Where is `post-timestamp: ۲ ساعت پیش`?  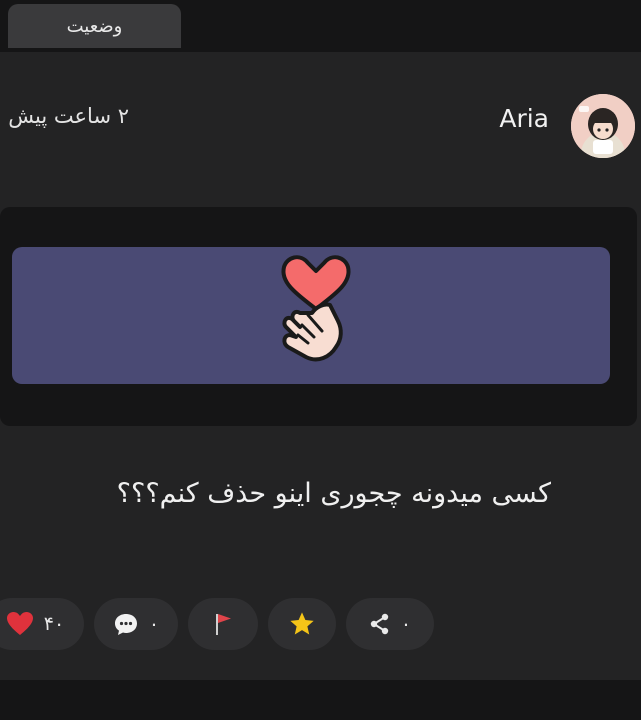
post-timestamp: ۲ ساعت پیش is located at coordinates (68, 116).